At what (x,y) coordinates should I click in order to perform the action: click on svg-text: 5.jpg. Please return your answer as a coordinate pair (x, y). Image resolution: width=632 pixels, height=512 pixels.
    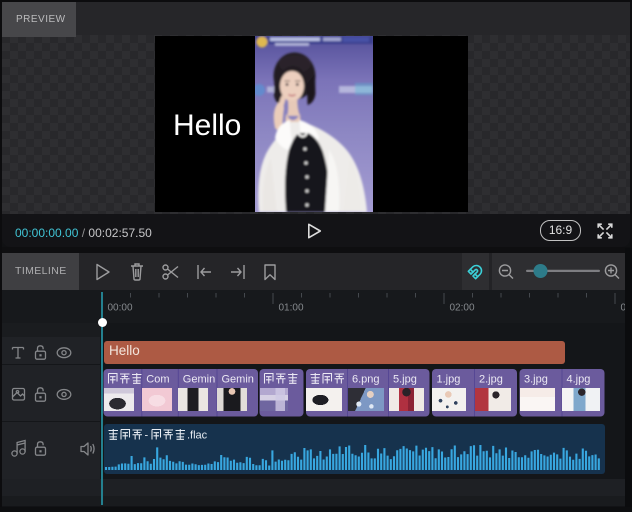
    Looking at the image, I should click on (405, 380).